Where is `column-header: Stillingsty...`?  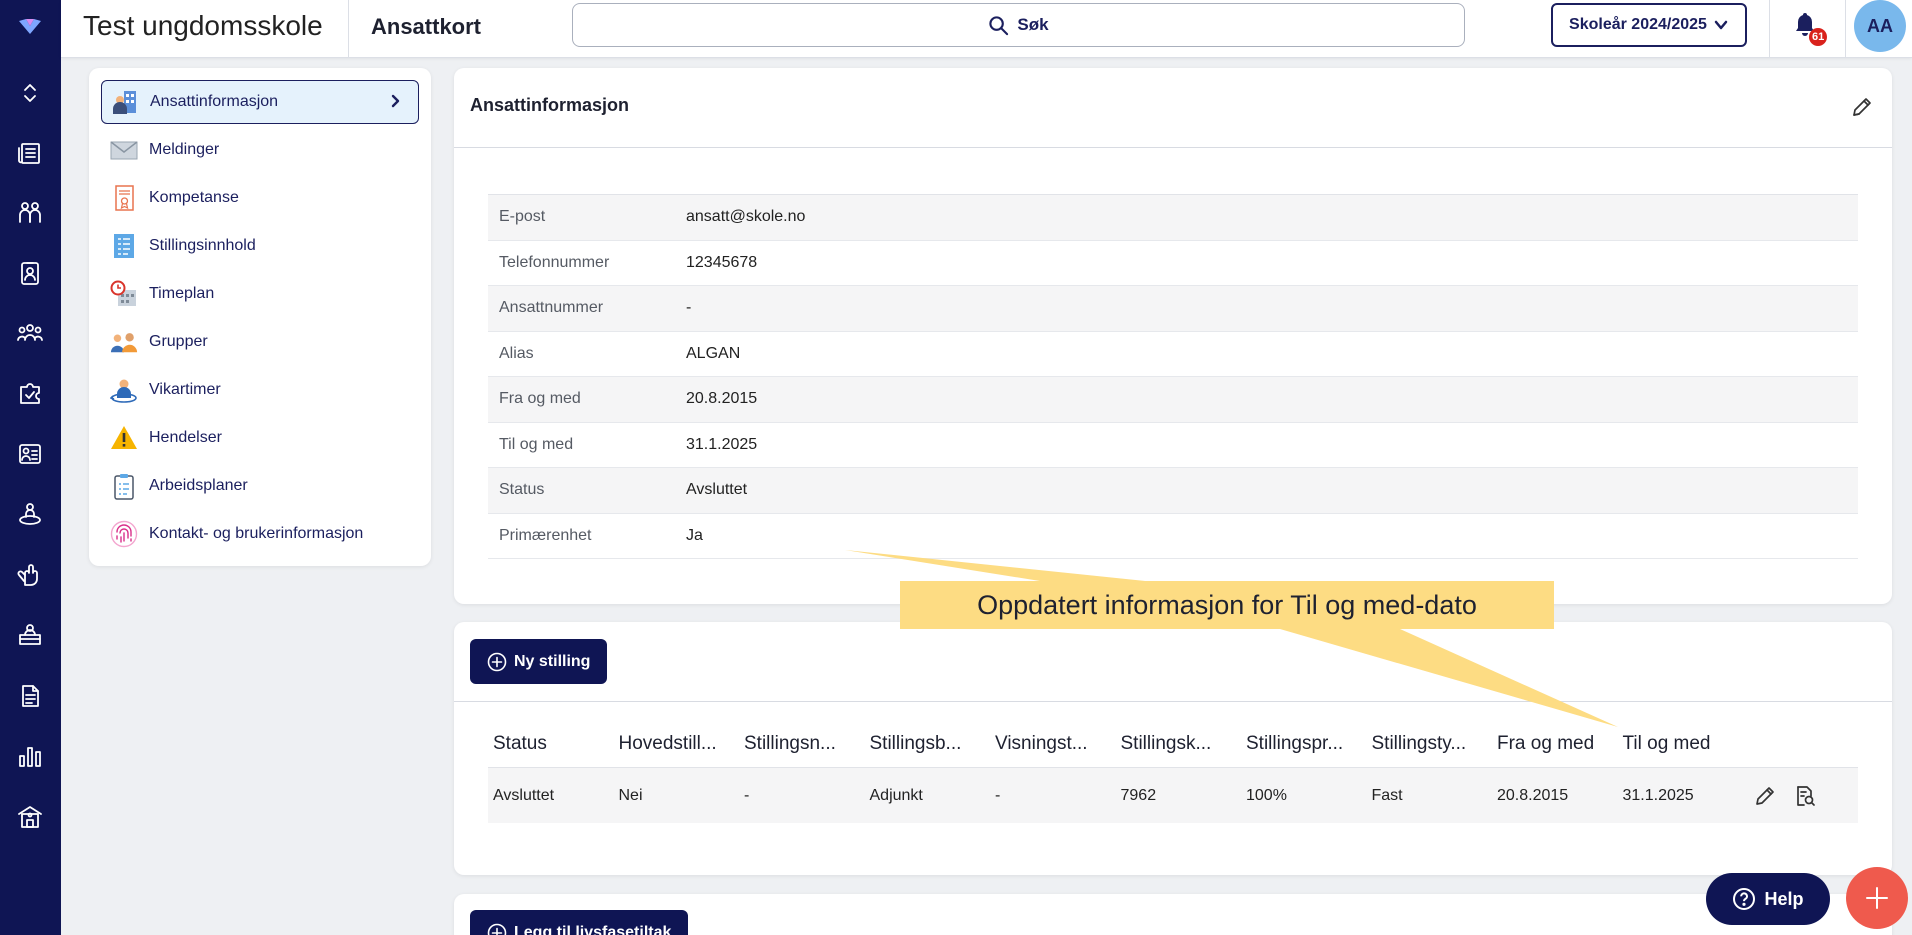
column-header: Stillingsty... is located at coordinates (1430, 744).